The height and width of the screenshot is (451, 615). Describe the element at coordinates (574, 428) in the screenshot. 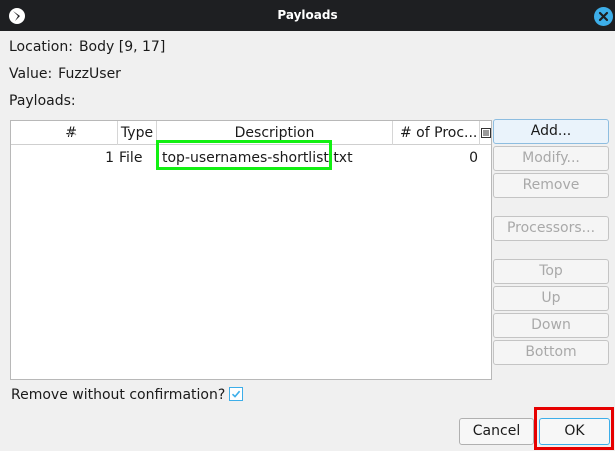

I see `ok-highlight-box` at that location.